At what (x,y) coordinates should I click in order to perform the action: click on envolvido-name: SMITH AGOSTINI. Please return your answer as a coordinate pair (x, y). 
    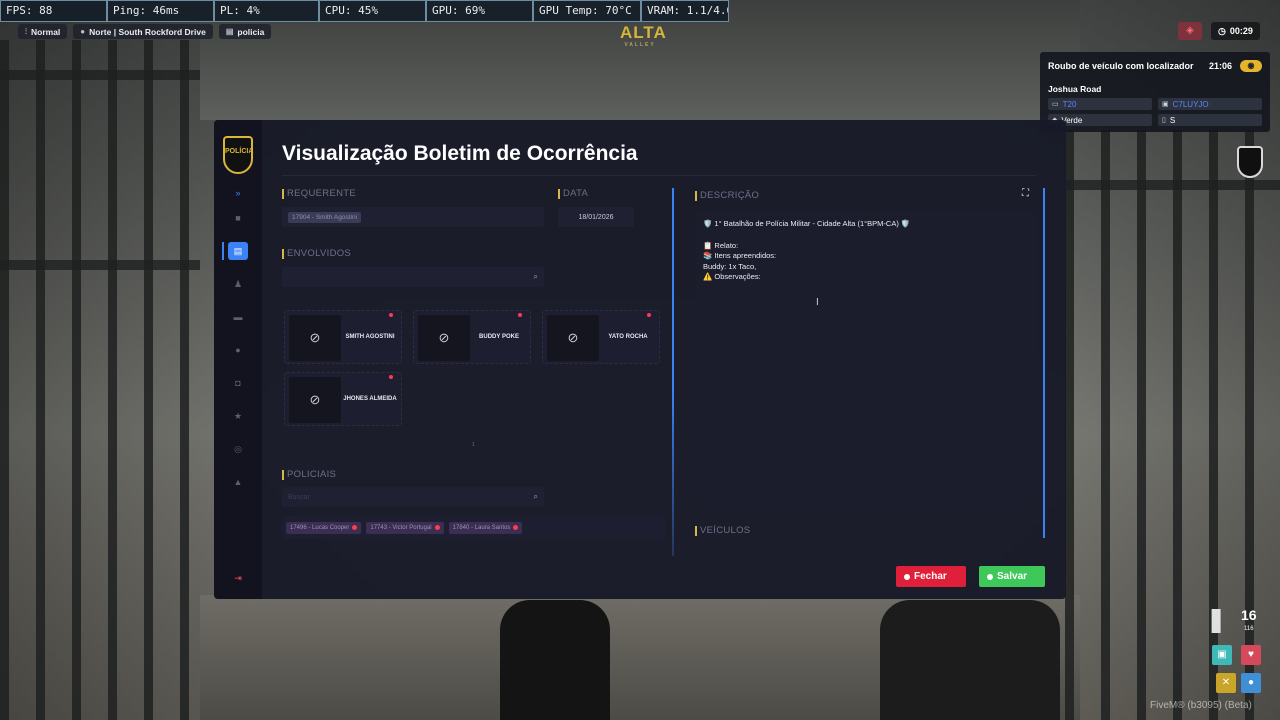
    Looking at the image, I should click on (370, 337).